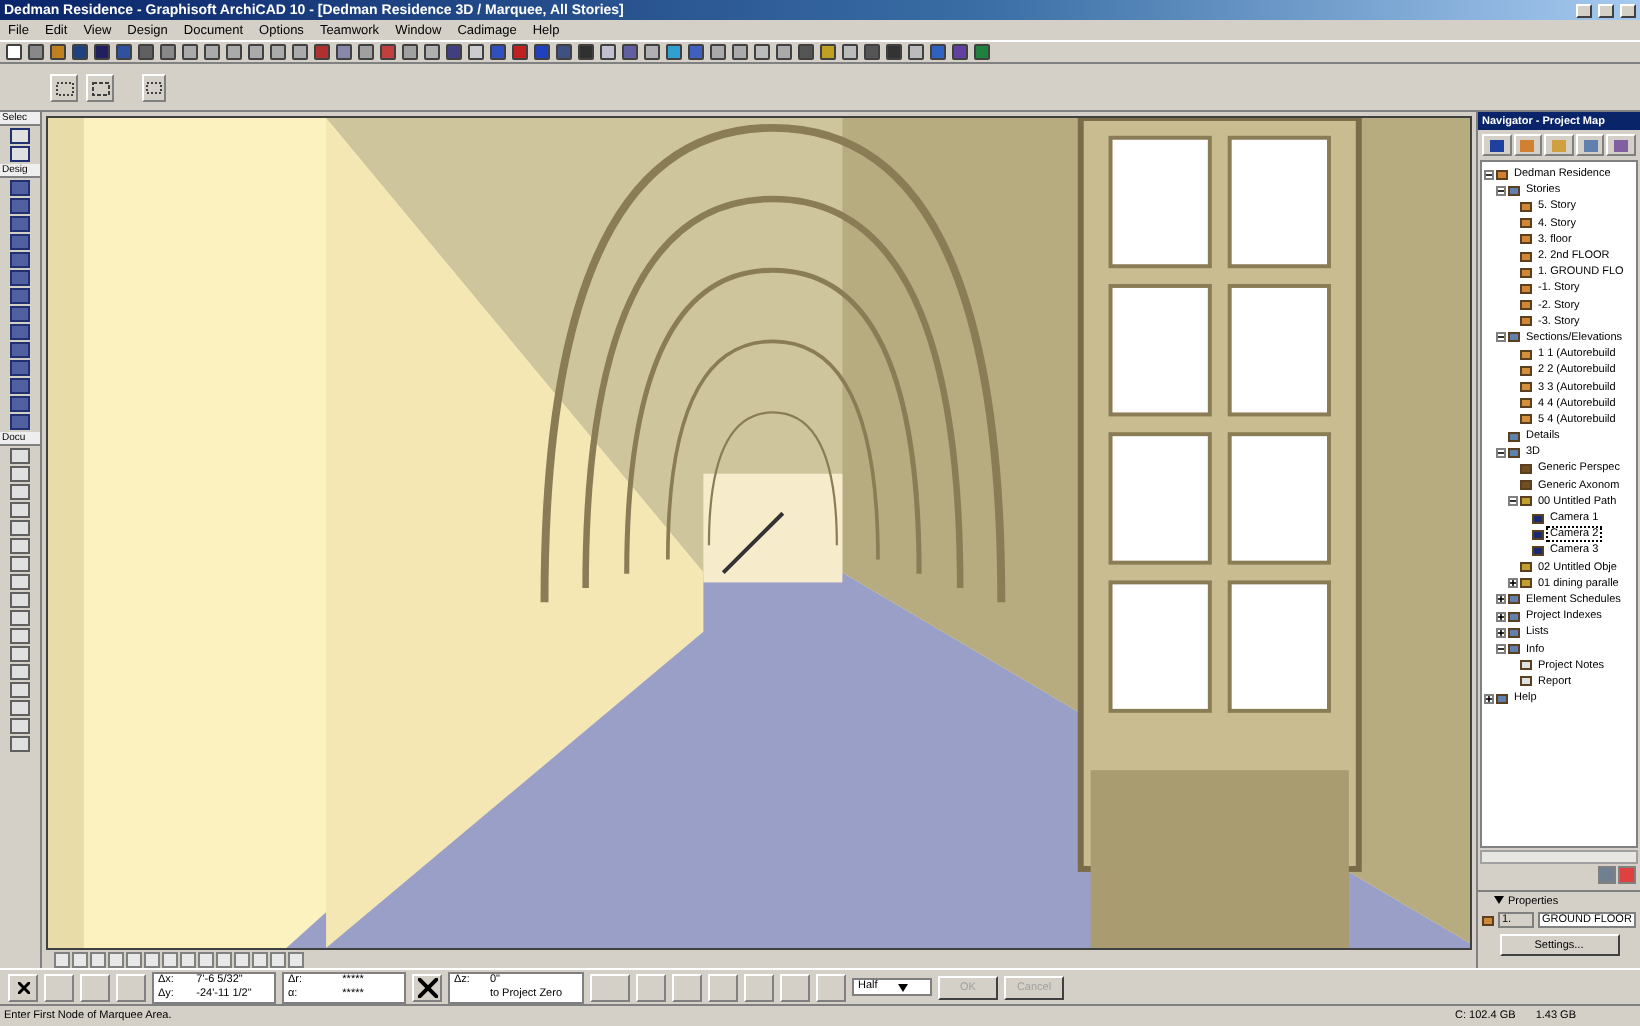 This screenshot has width=1640, height=1026. I want to click on minimize-button, so click(1584, 10).